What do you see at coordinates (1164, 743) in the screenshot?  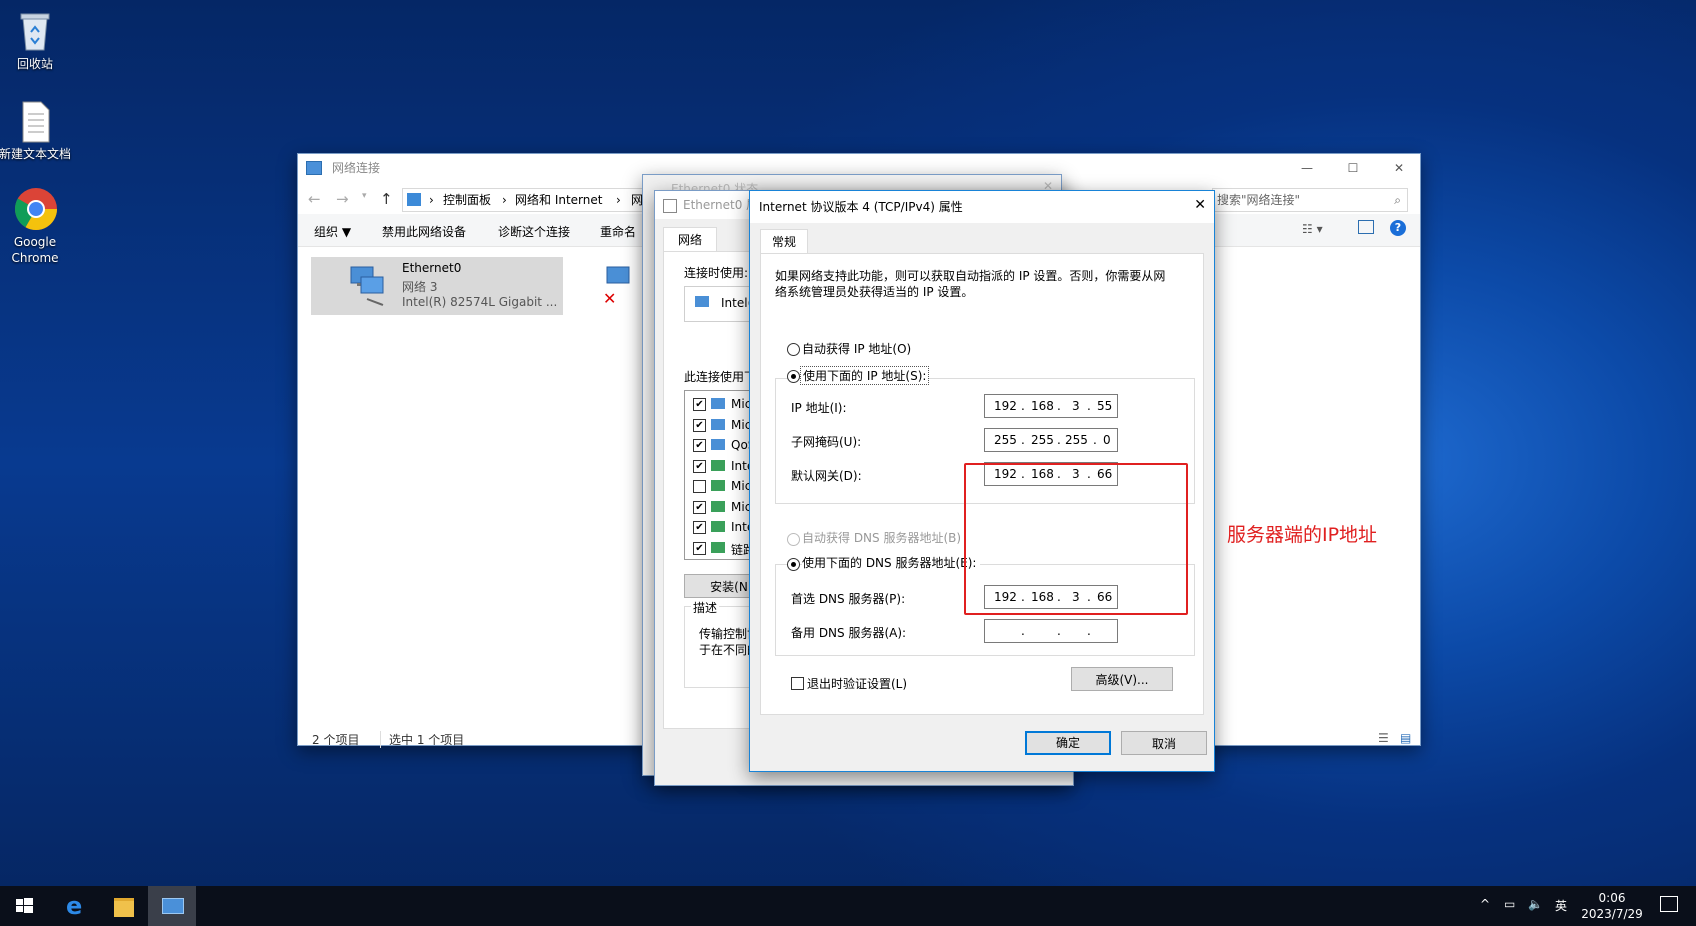 I see `cancel-button: 取消` at bounding box center [1164, 743].